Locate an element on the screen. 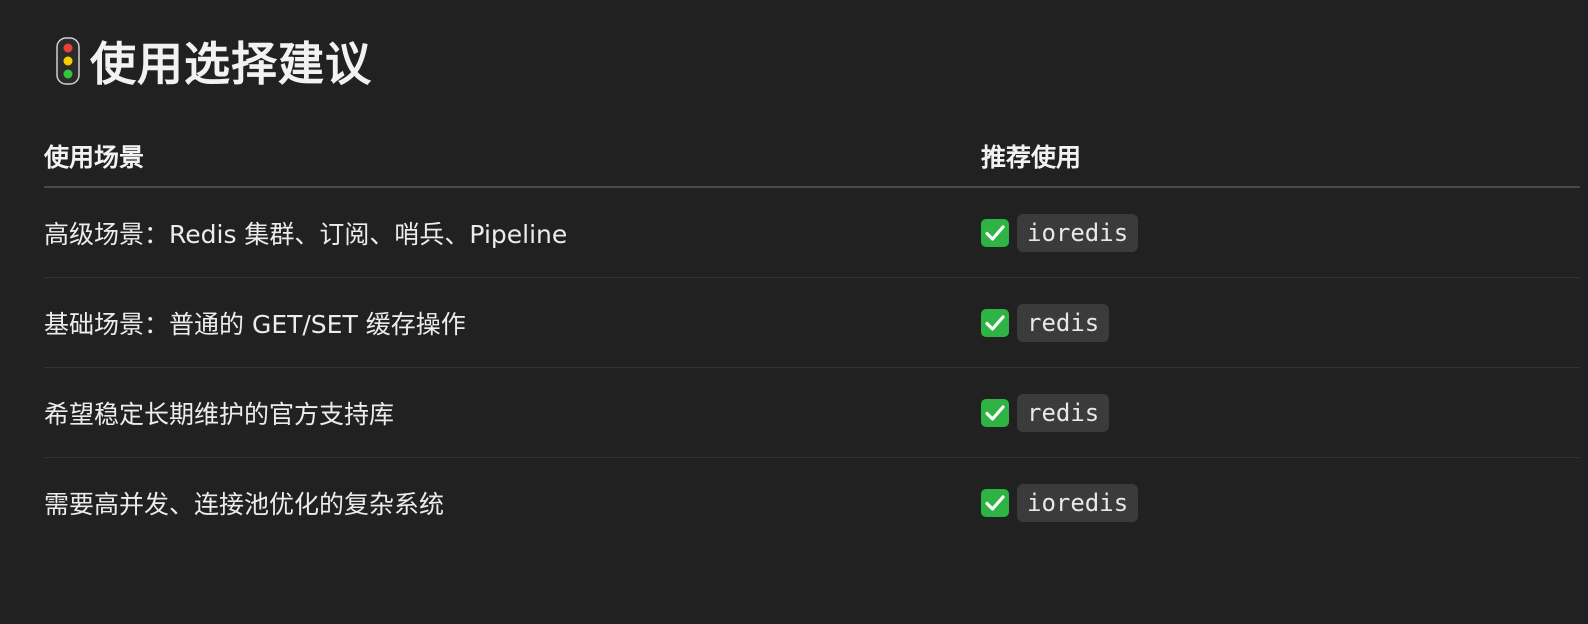 The height and width of the screenshot is (624, 1588). table-header: 使用场景 推荐使用 is located at coordinates (812, 157).